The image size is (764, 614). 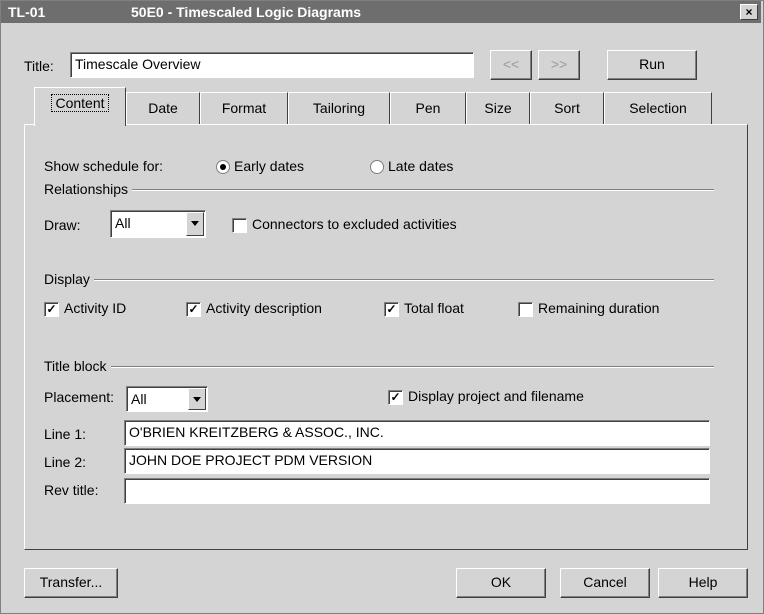 I want to click on relationships-group-label: Relationships, so click(x=88, y=189).